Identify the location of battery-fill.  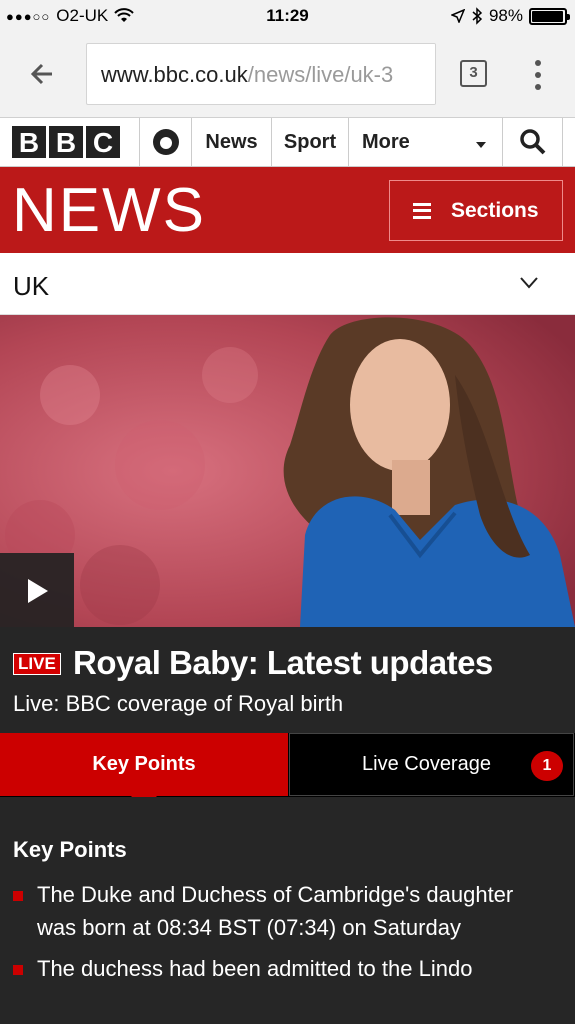
(548, 16).